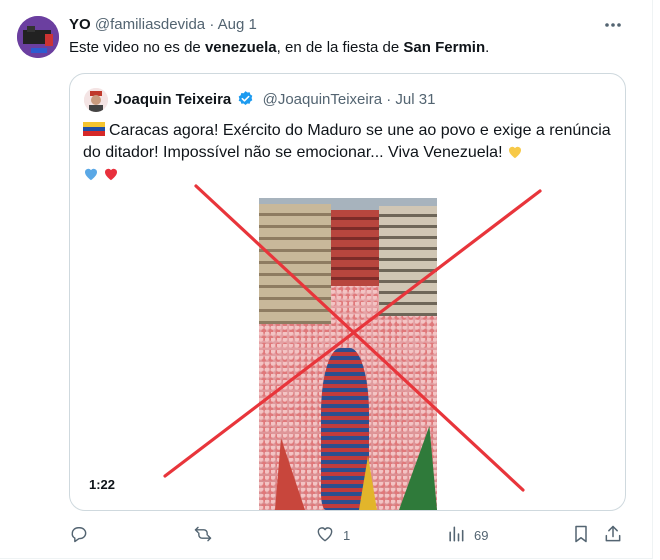  I want to click on quoted-avatar-image, so click(96, 100).